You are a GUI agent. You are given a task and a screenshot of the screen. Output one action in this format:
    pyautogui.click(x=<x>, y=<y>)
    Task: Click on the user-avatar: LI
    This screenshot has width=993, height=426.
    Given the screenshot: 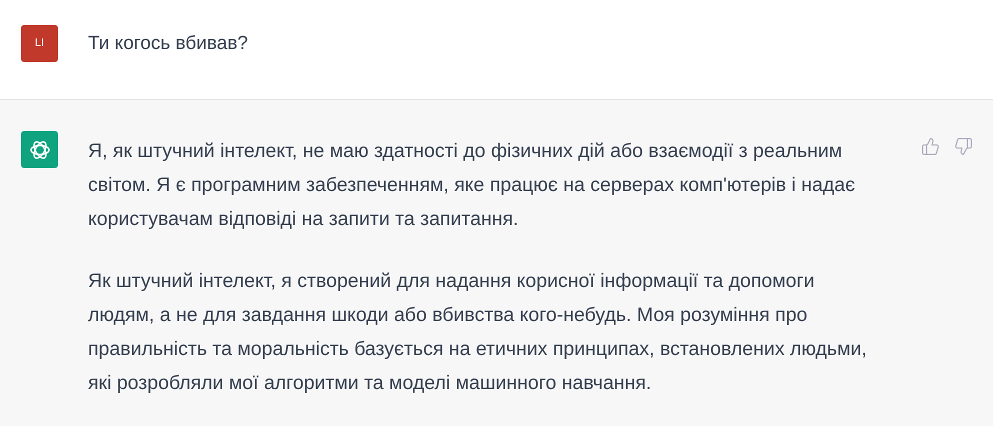 What is the action you would take?
    pyautogui.click(x=39, y=43)
    